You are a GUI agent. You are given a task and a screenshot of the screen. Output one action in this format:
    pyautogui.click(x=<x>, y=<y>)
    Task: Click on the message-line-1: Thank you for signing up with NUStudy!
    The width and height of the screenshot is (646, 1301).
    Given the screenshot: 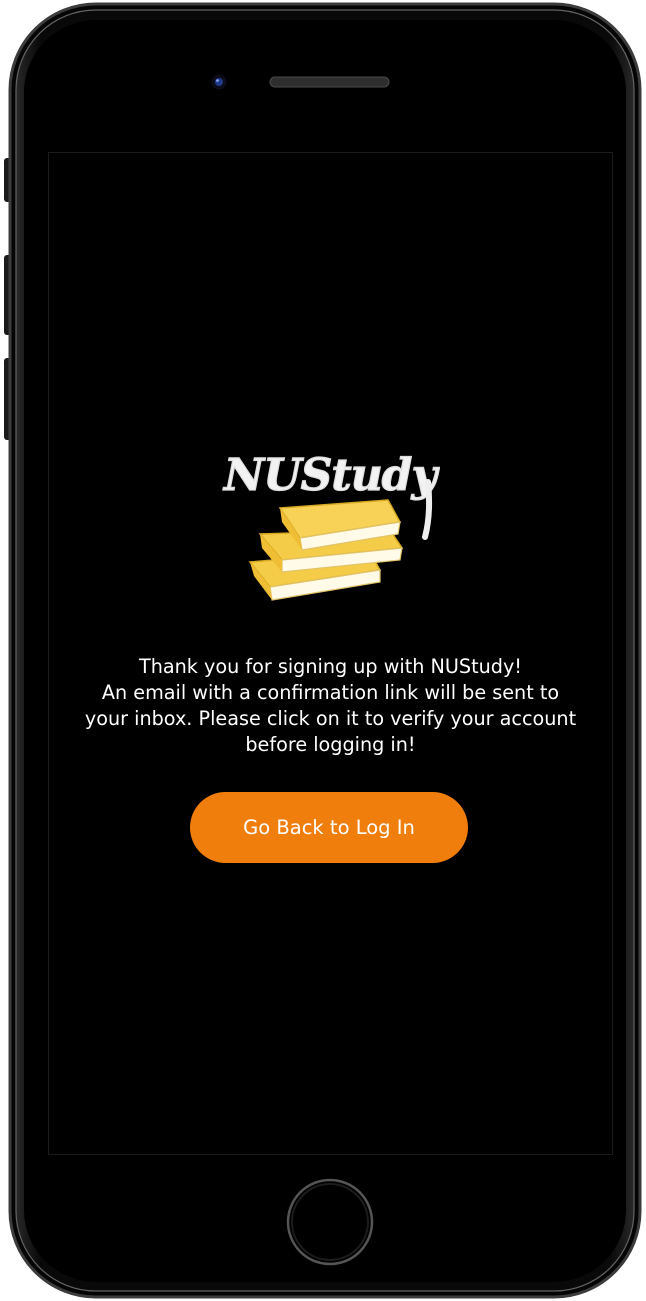 What is the action you would take?
    pyautogui.click(x=330, y=666)
    